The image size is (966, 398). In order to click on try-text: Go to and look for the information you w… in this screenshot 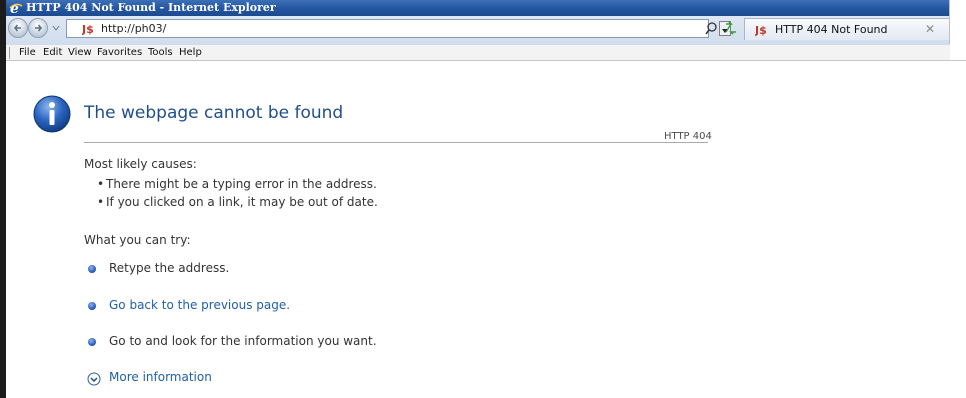, I will do `click(243, 341)`.